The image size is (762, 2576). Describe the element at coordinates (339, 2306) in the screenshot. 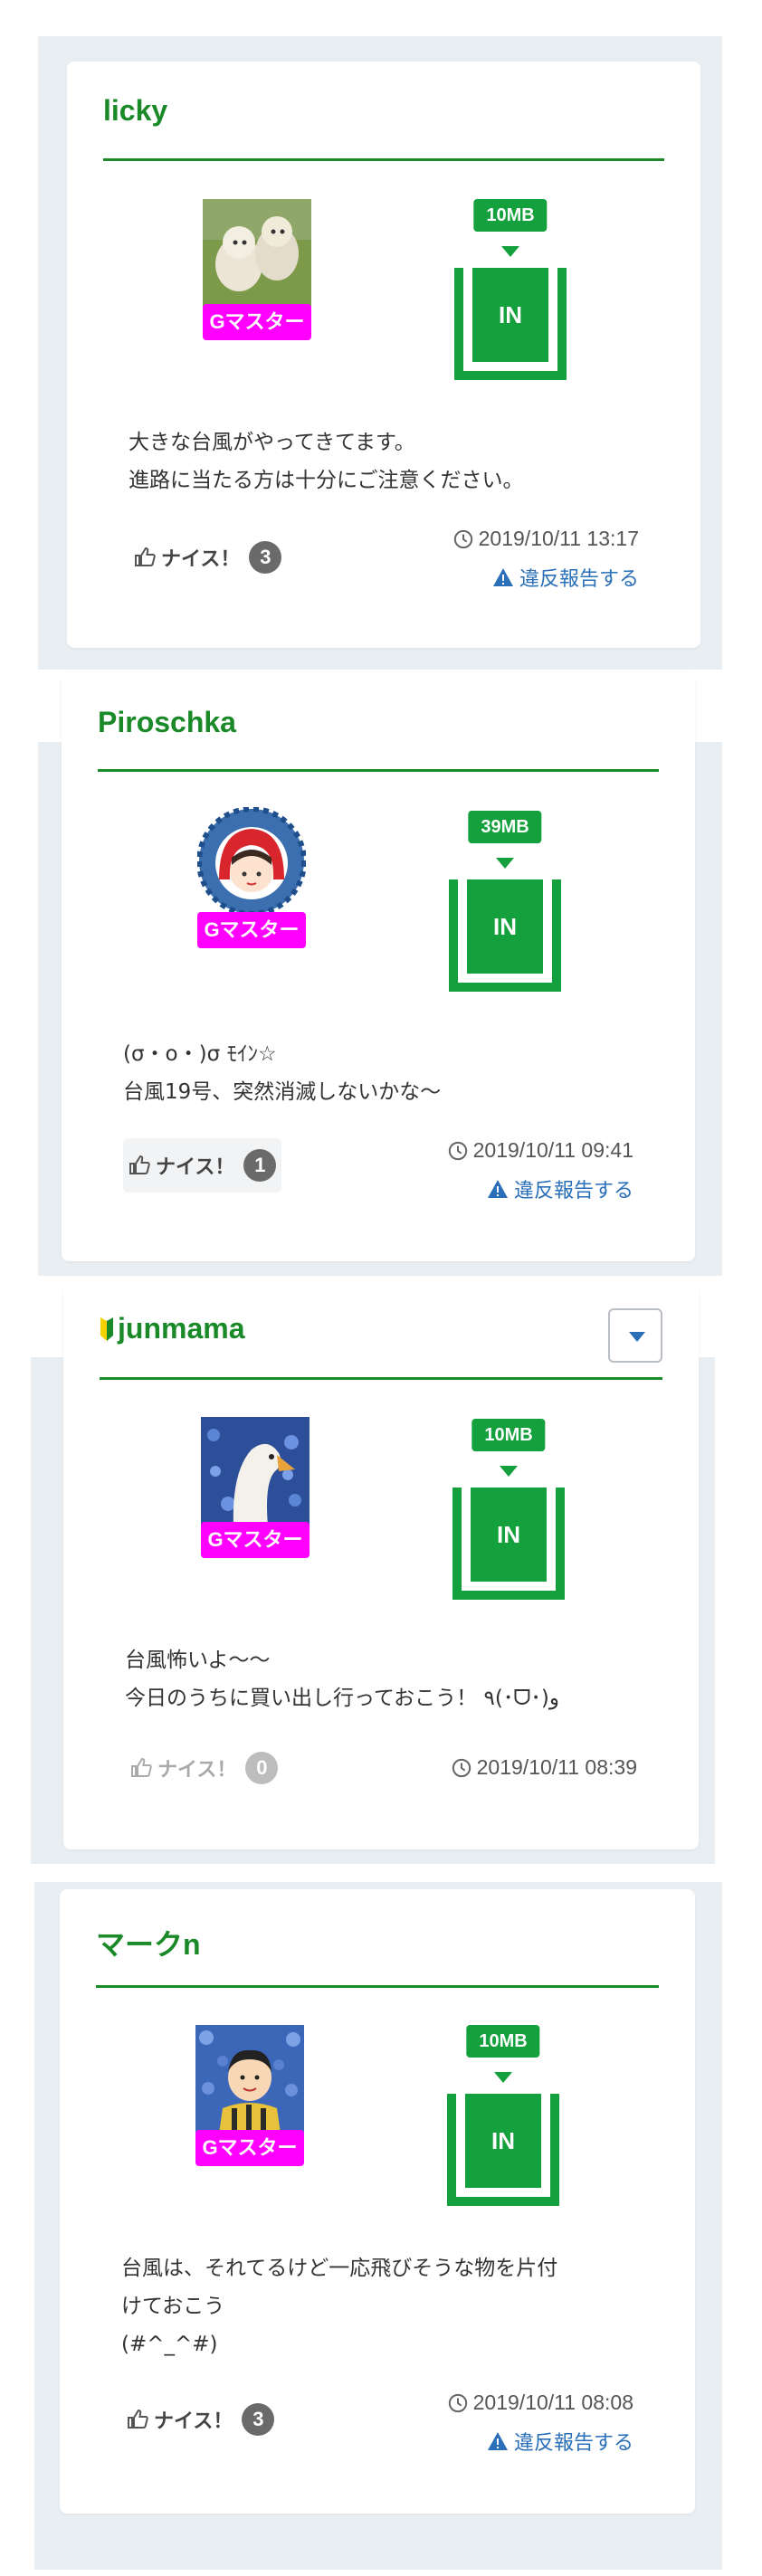

I see `comment-text: 台風は、それてるけど一応飛びそうな物を片付 けておこう (#^_^#)` at that location.